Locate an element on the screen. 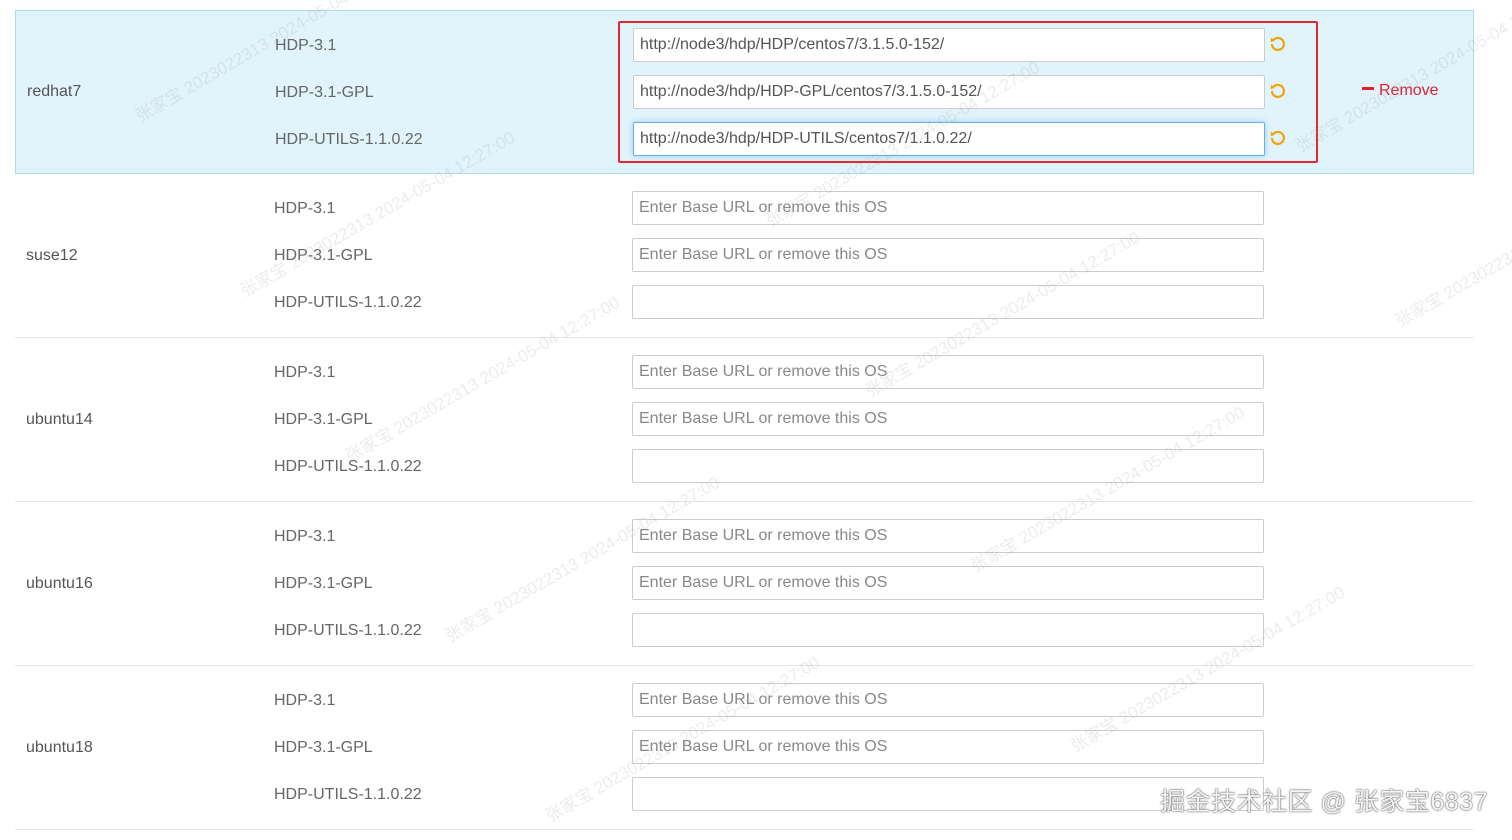  brand-watermark: 掘金技术社区 @ 张家宝6837 is located at coordinates (1324, 802).